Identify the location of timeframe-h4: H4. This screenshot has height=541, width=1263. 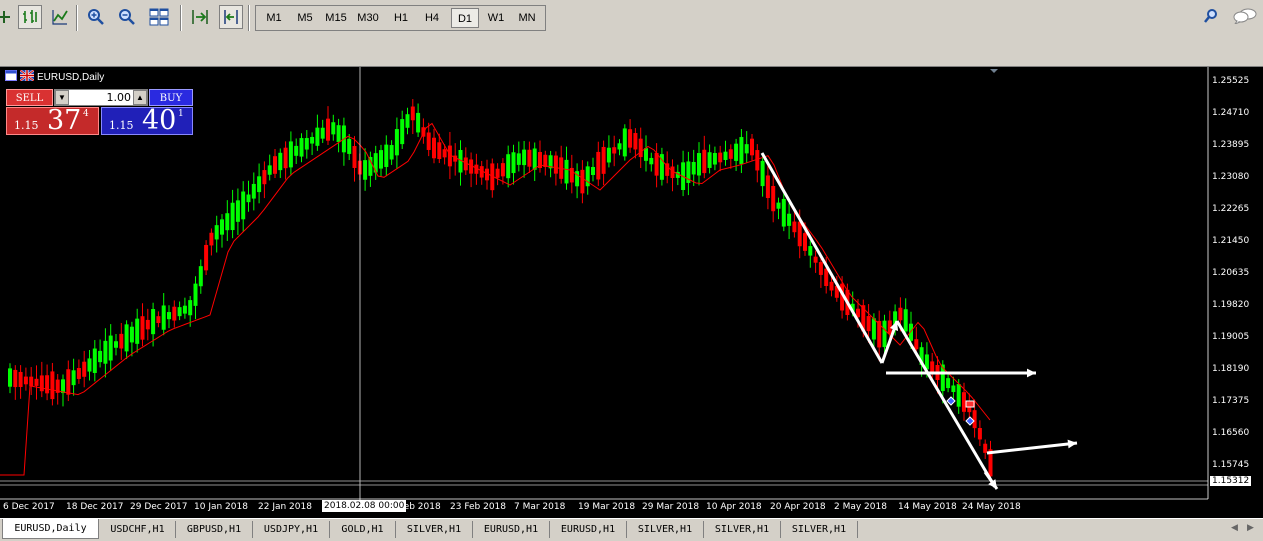
(432, 18).